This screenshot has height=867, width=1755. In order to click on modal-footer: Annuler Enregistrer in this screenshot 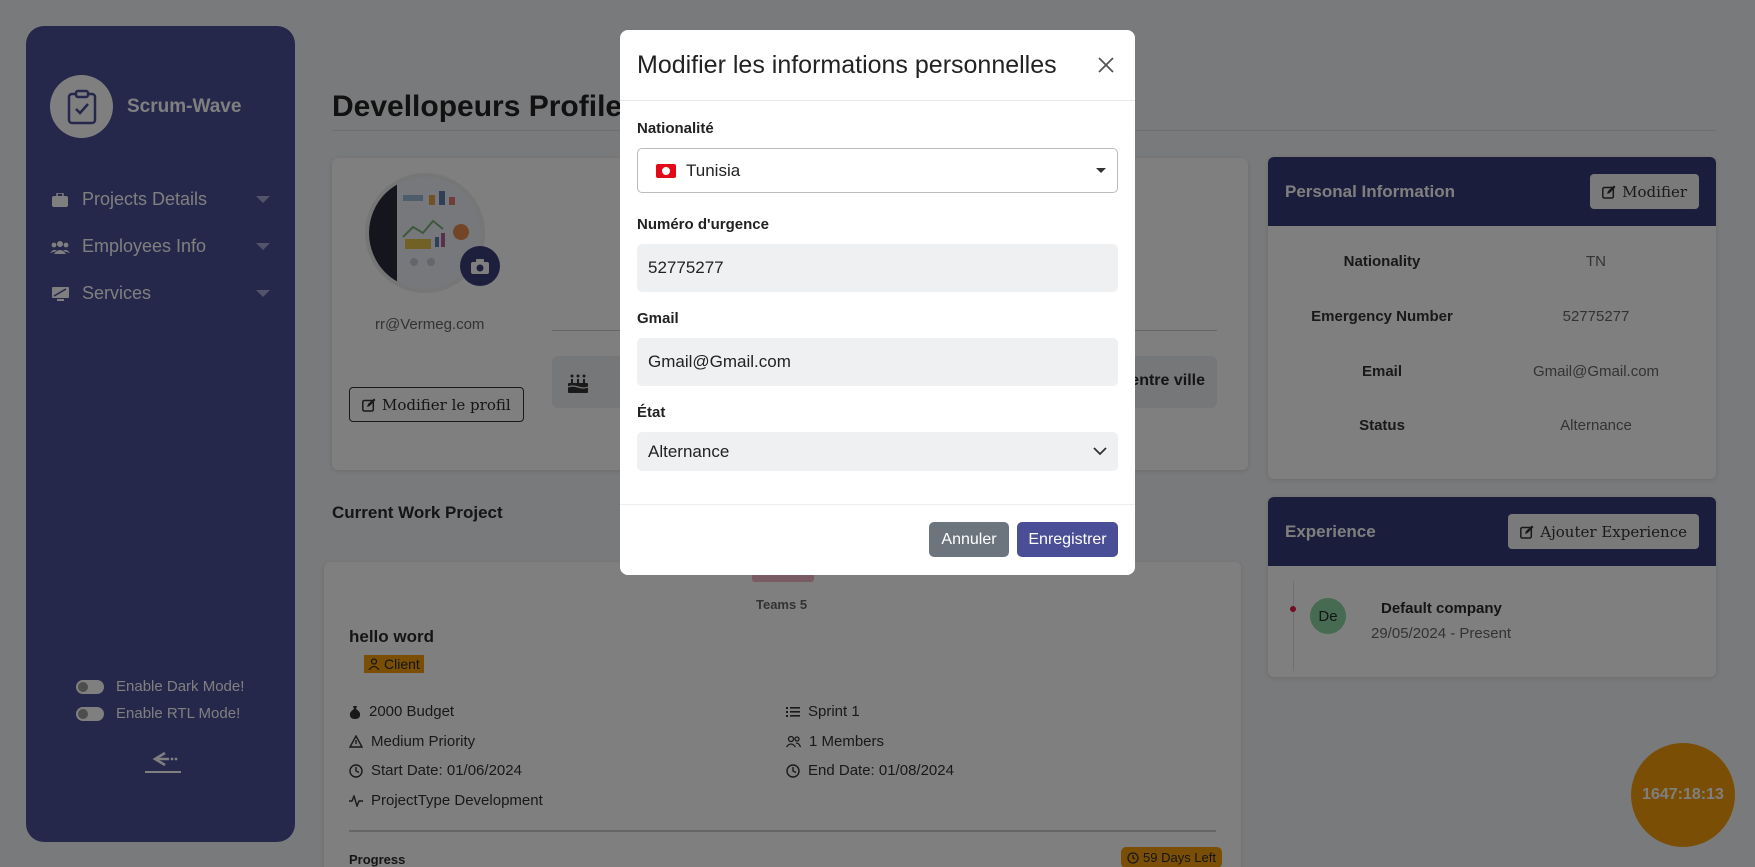, I will do `click(877, 539)`.